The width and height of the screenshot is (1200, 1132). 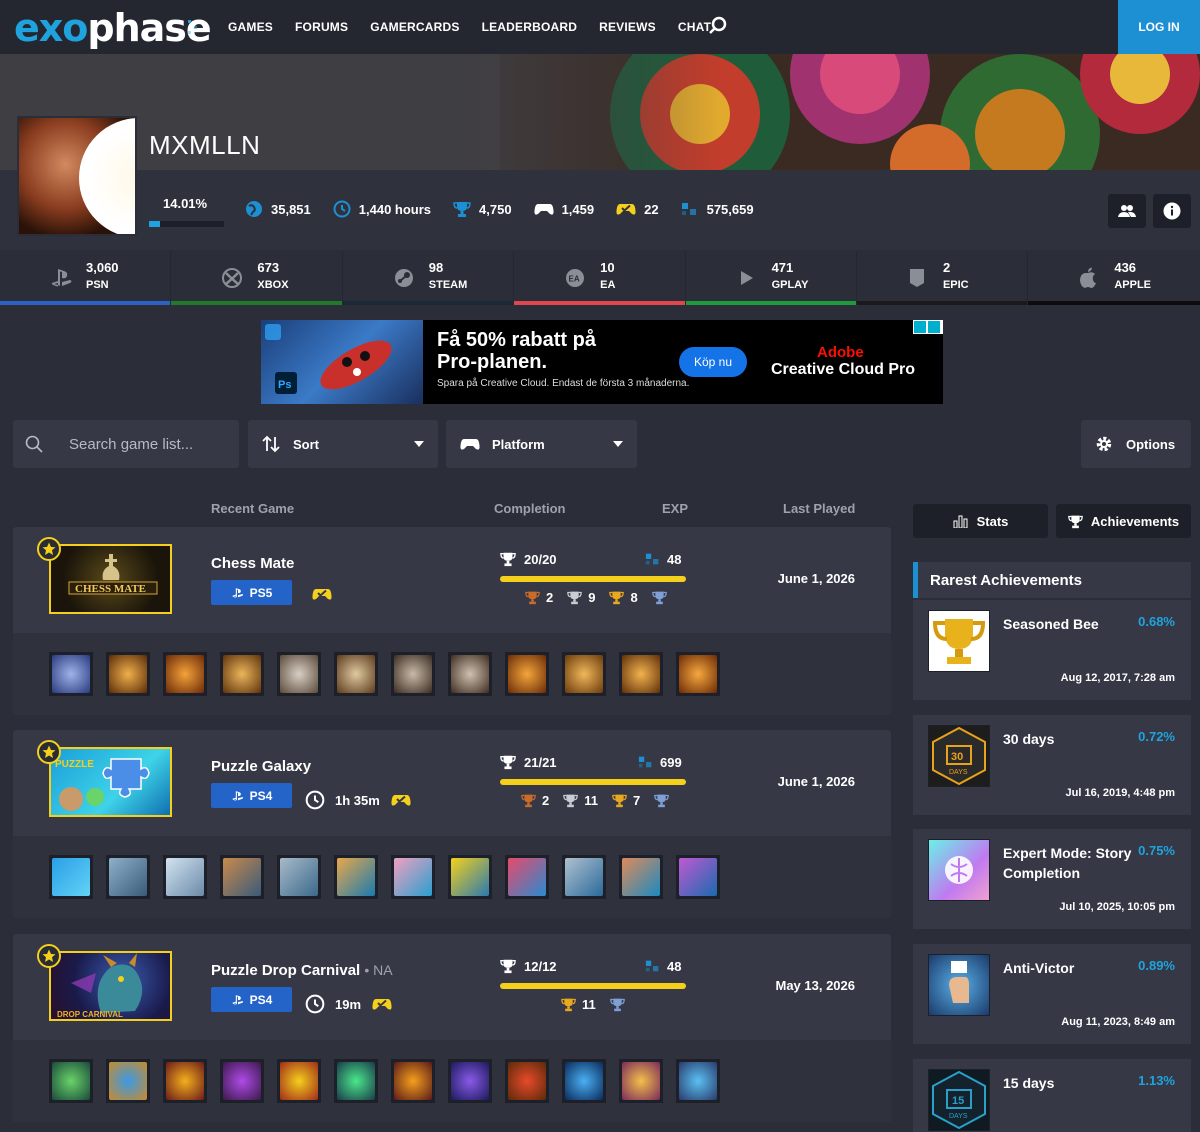 I want to click on playtime: 19m, so click(x=349, y=1004).